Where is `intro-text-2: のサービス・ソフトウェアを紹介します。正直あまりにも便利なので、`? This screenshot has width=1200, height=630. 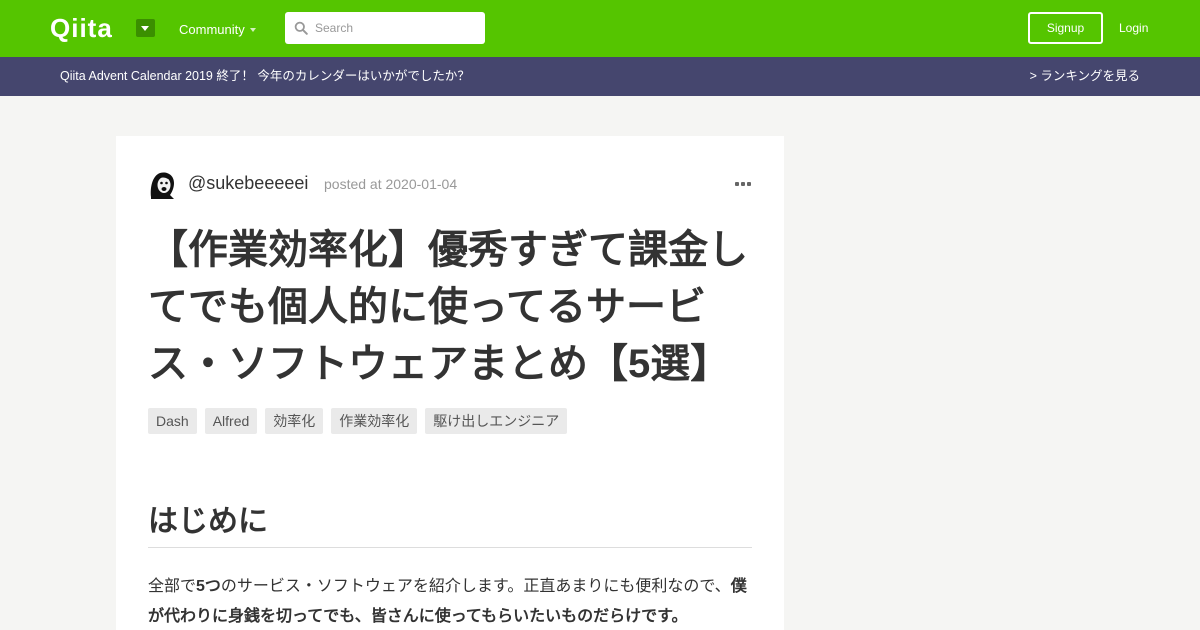 intro-text-2: のサービス・ソフトウェアを紹介します。正直あまりにも便利なので、 is located at coordinates (475, 586).